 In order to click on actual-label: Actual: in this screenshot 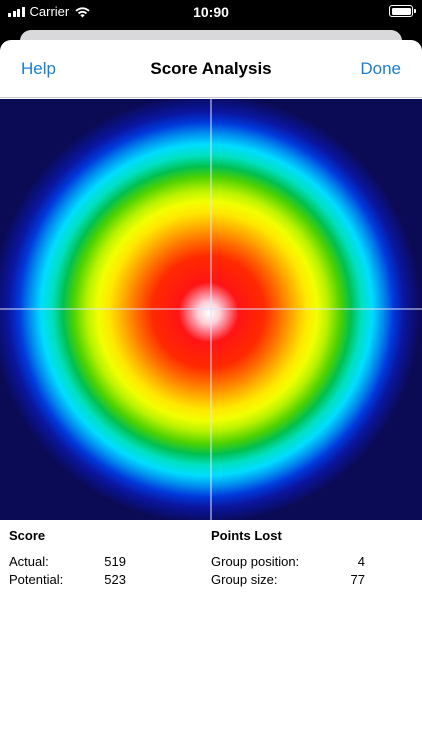, I will do `click(29, 561)`.